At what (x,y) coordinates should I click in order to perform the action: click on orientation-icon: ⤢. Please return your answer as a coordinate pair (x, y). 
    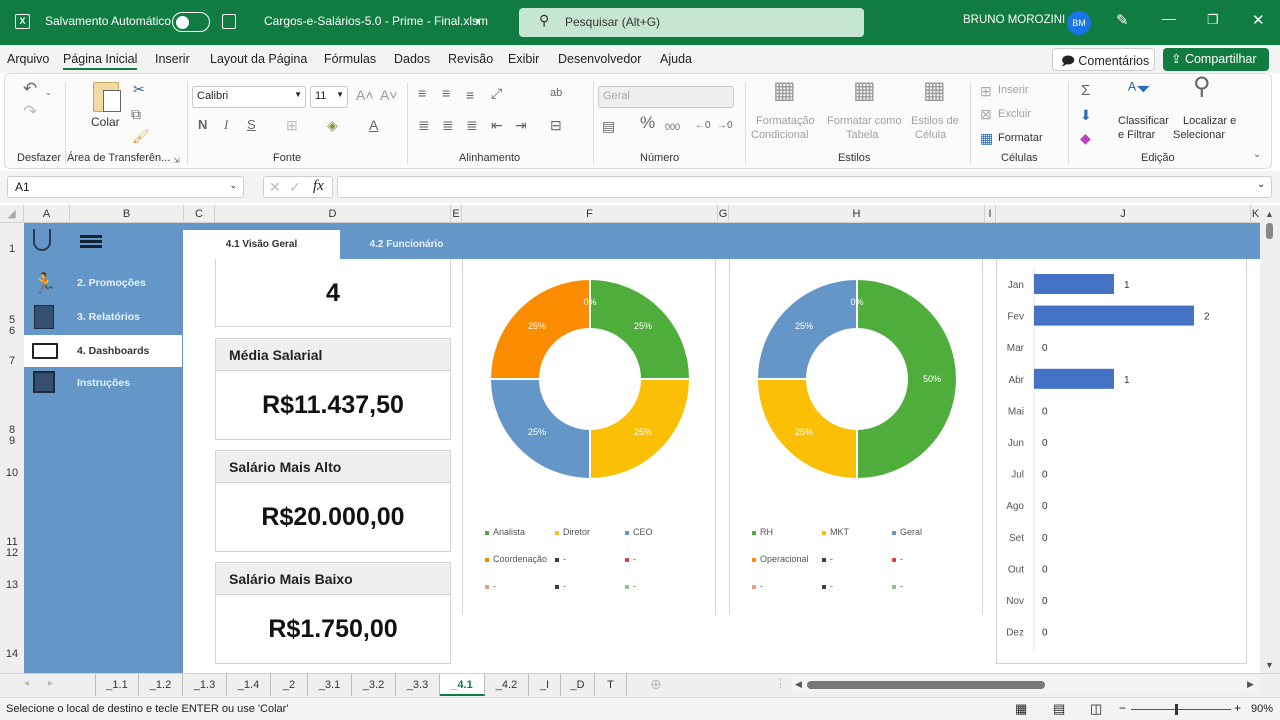
    Looking at the image, I should click on (496, 93).